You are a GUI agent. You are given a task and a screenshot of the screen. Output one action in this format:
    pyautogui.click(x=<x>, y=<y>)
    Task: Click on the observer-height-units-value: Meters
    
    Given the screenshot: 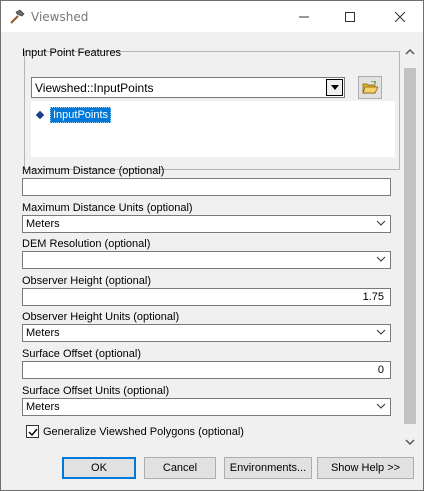 What is the action you would take?
    pyautogui.click(x=43, y=333)
    